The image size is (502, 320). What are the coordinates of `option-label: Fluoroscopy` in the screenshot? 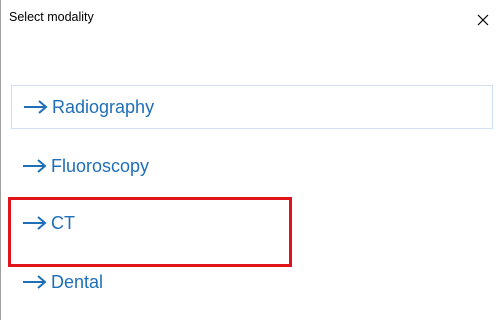 It's located at (100, 165).